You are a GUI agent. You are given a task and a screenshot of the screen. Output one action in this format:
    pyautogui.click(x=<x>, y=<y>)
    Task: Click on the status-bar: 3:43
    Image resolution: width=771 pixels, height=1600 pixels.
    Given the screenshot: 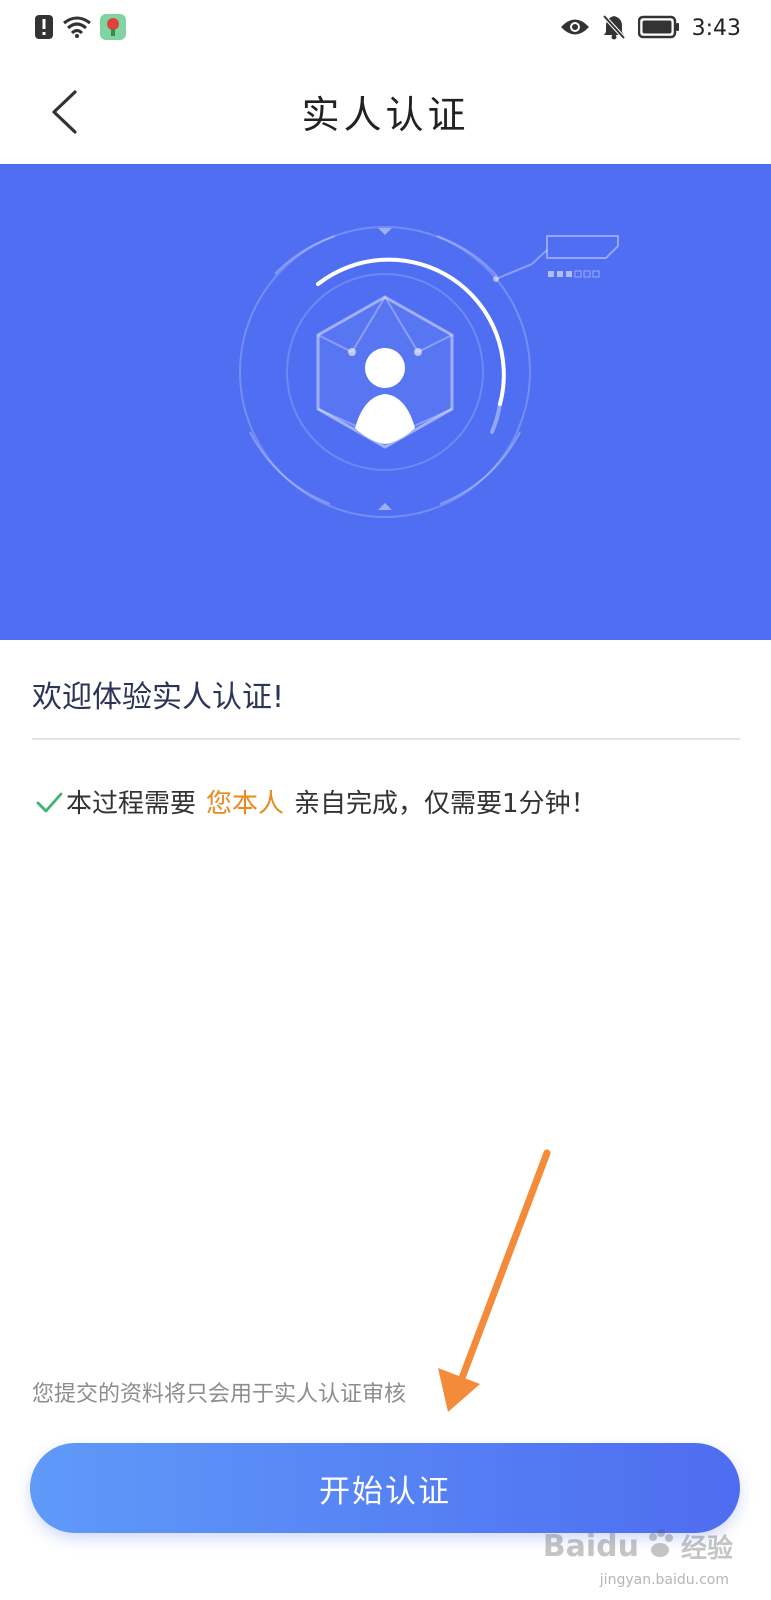 What is the action you would take?
    pyautogui.click(x=385, y=29)
    